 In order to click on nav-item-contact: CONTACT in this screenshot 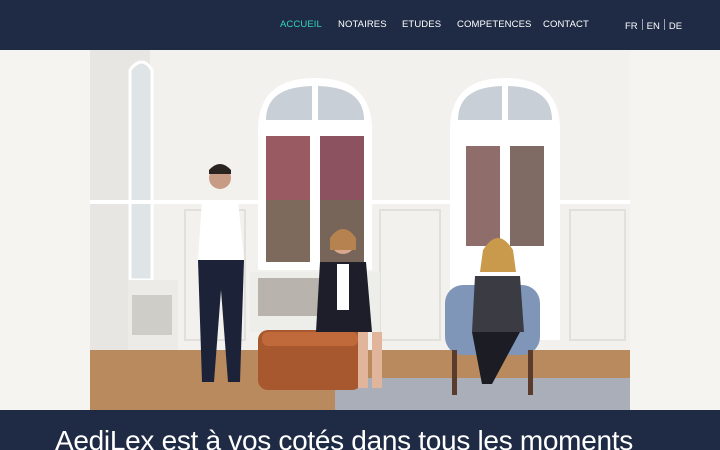, I will do `click(566, 25)`.